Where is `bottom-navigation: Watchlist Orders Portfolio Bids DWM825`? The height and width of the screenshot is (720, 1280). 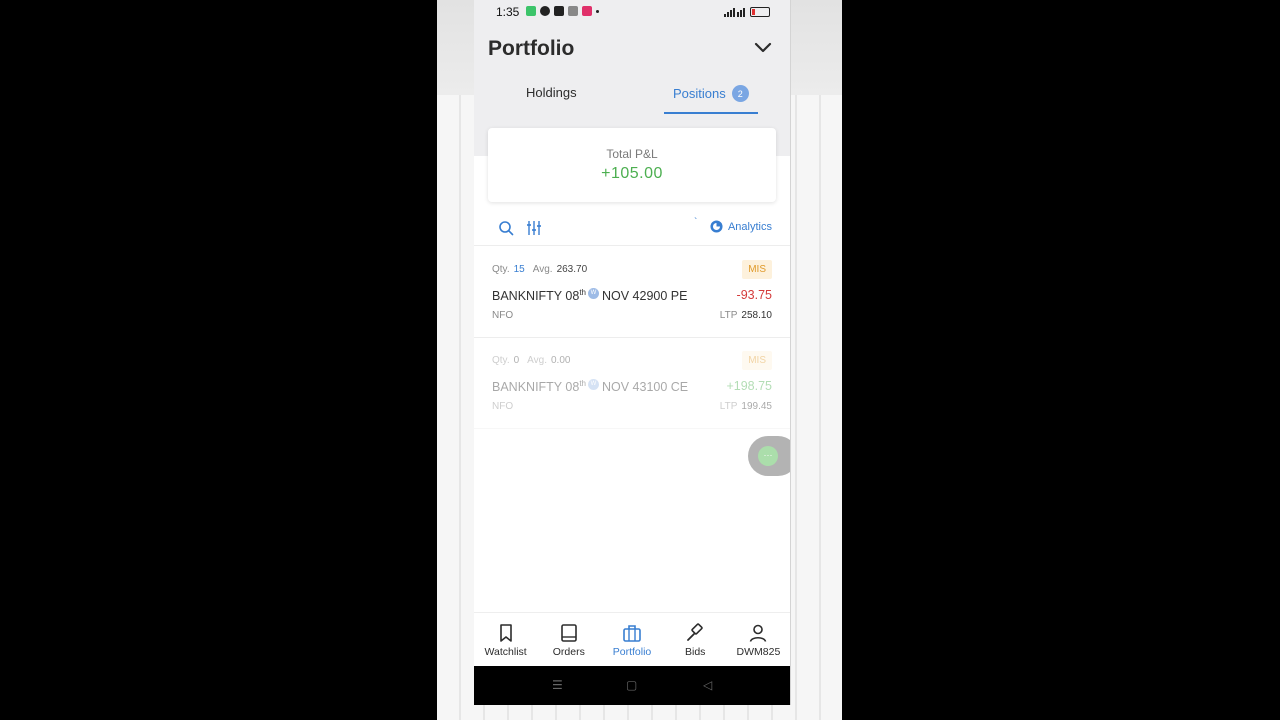
bottom-navigation: Watchlist Orders Portfolio Bids DWM825 is located at coordinates (632, 639).